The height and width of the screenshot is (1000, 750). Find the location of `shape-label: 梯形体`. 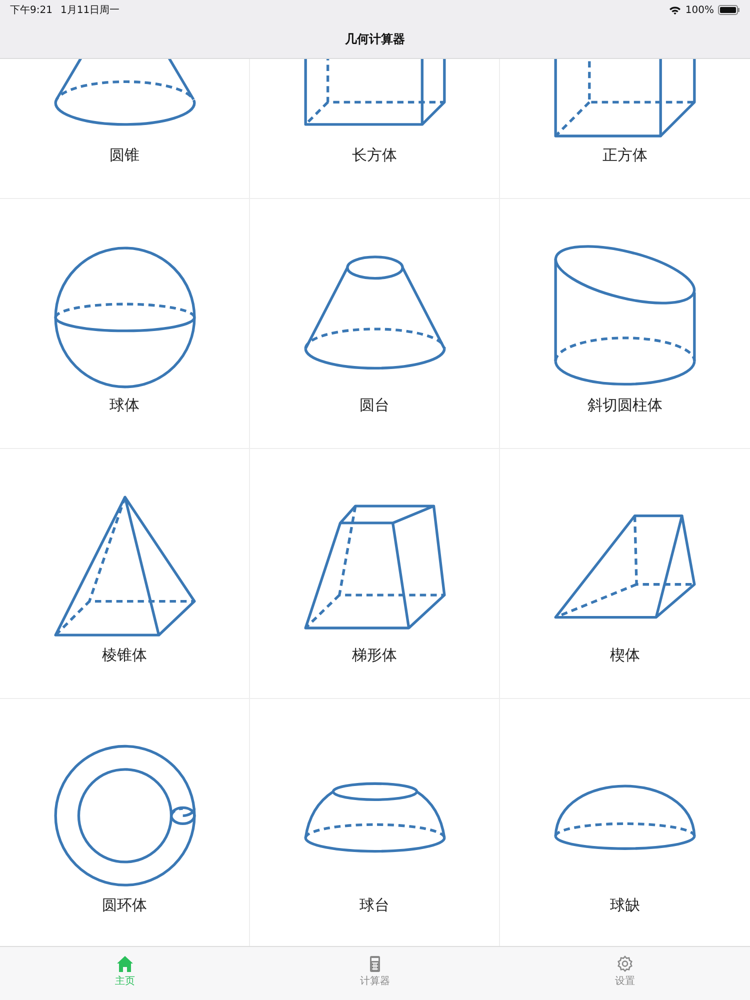

shape-label: 梯形体 is located at coordinates (374, 655).